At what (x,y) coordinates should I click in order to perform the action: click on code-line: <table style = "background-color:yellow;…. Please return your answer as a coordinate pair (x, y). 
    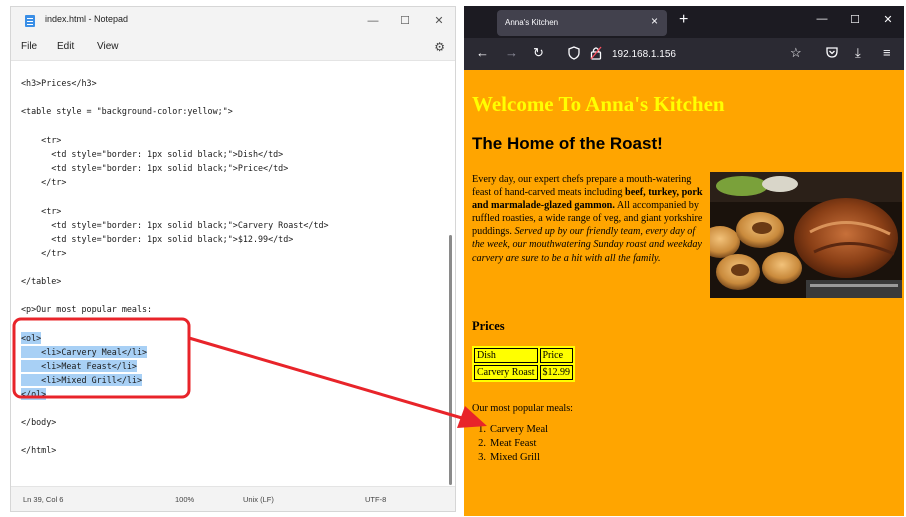
    Looking at the image, I should click on (127, 111).